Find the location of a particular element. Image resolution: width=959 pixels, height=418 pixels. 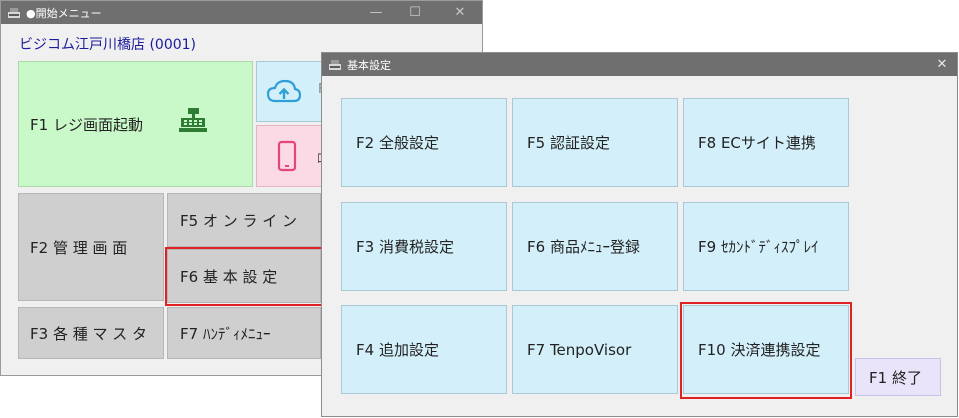

tenpovisor-button: F7 TenpoVisor is located at coordinates (595, 349).